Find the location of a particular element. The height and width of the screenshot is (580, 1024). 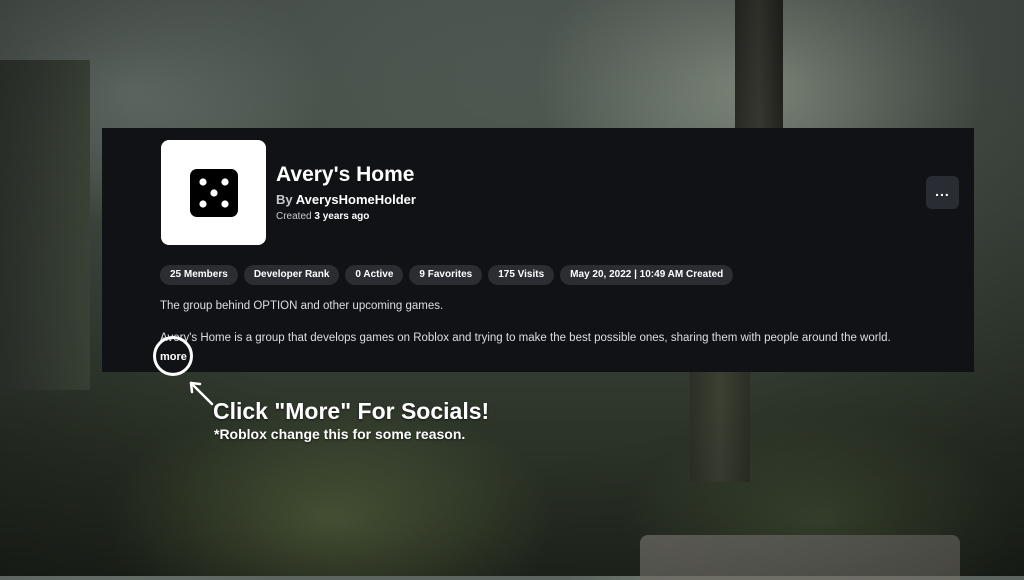

stat-created-date: May 20, 2022 | 10:49 AM Created is located at coordinates (647, 275).